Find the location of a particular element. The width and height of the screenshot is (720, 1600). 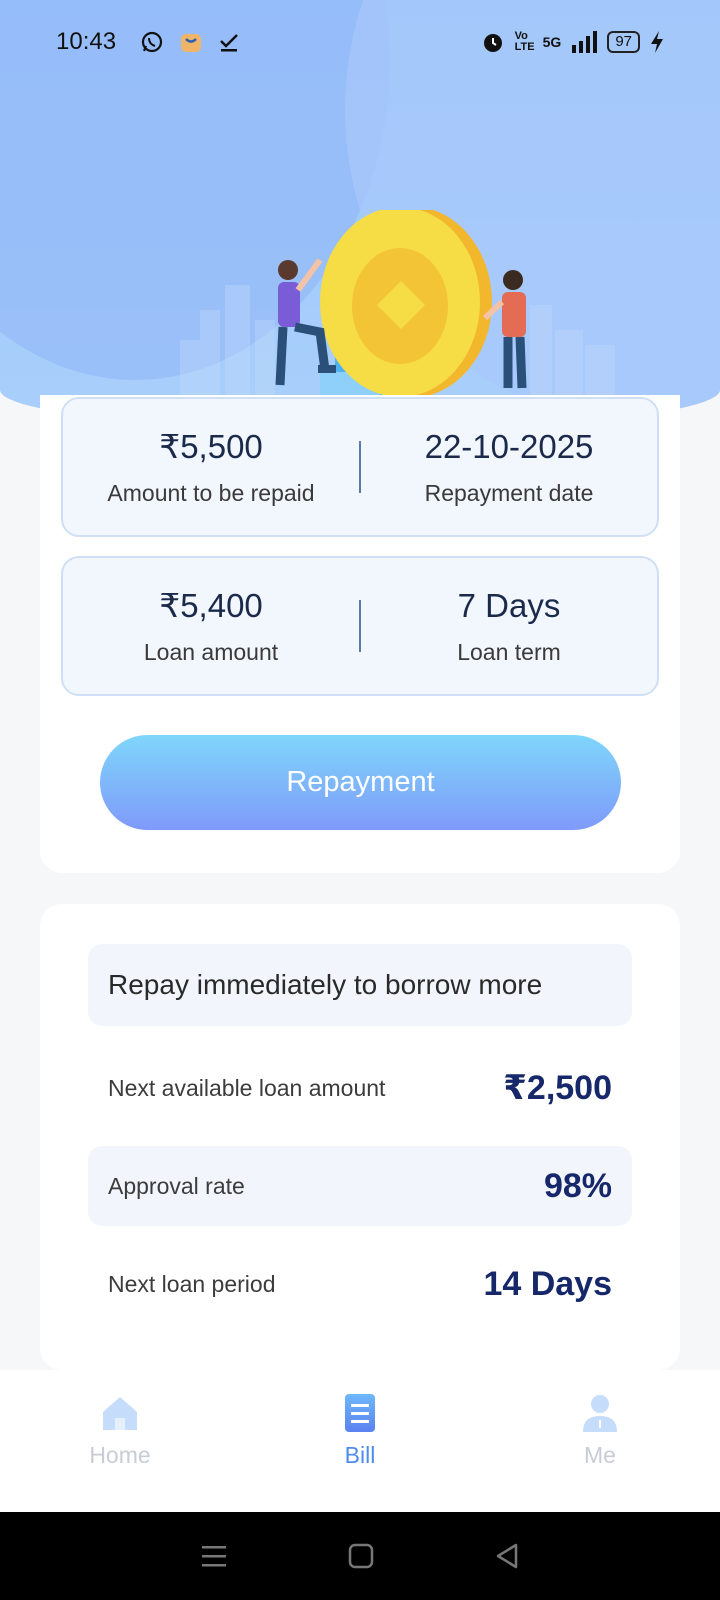

amount-due-value: ₹5,500 is located at coordinates (211, 446).